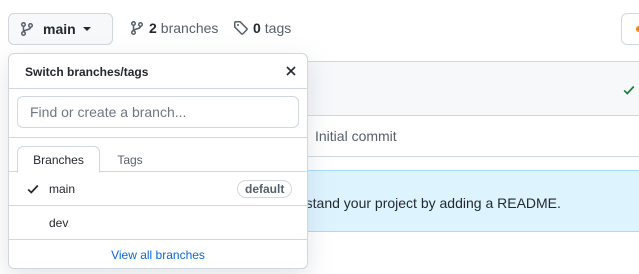  I want to click on caret-down-icon, so click(86, 29).